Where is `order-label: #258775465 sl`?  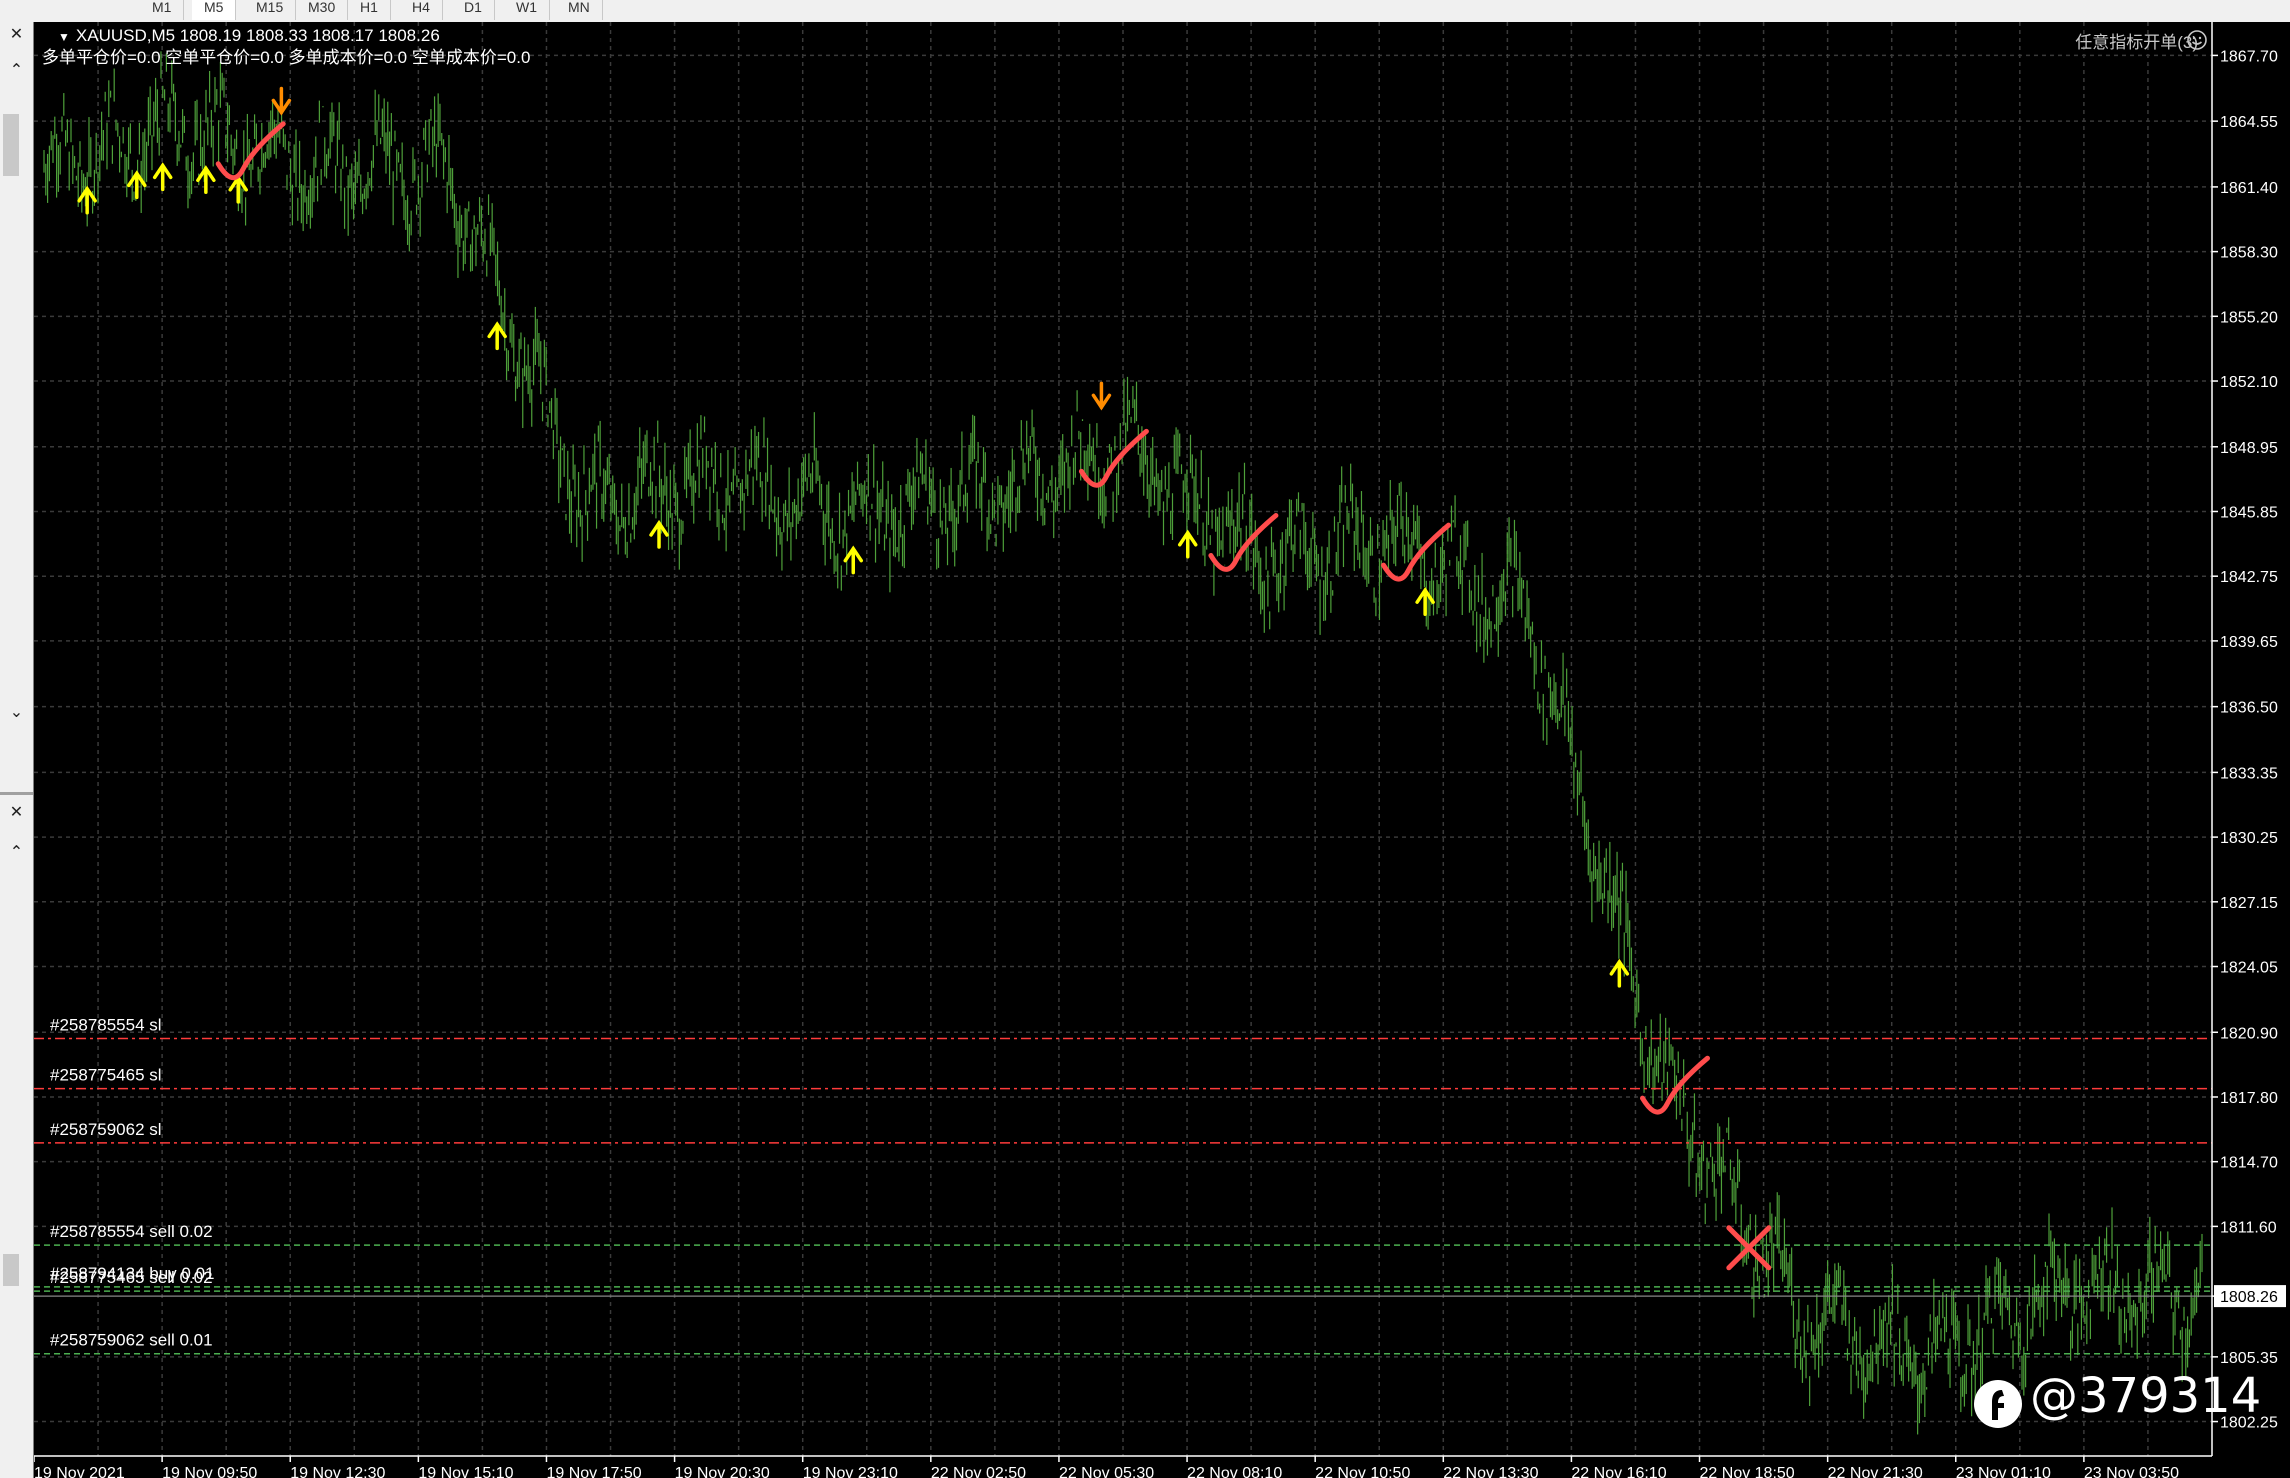 order-label: #258775465 sl is located at coordinates (106, 1075).